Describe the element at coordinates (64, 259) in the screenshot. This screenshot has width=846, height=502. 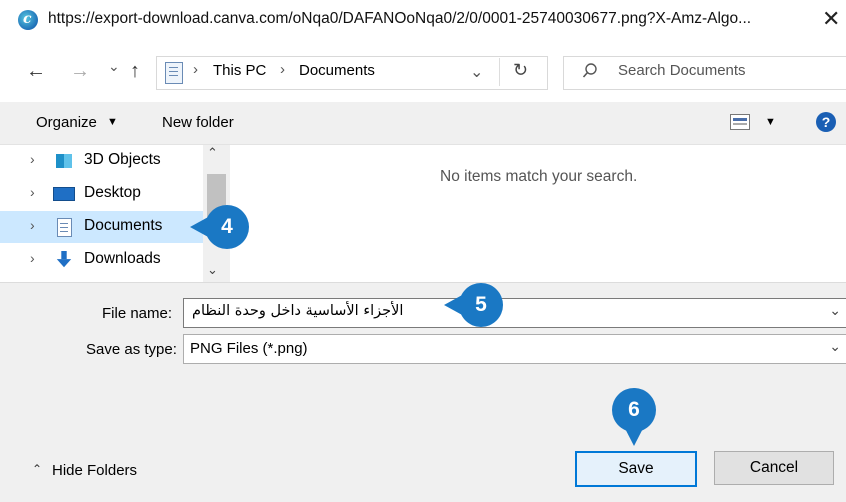
I see `downloads-icon` at that location.